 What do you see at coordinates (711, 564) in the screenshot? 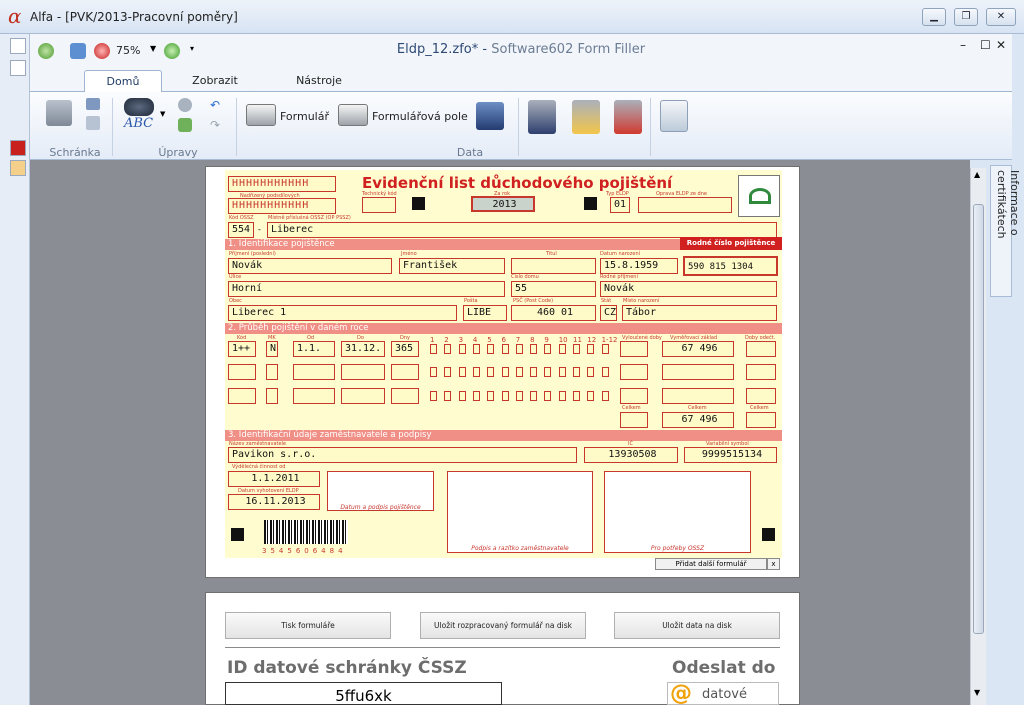
I see `add-form-button: Přidat další formulář` at bounding box center [711, 564].